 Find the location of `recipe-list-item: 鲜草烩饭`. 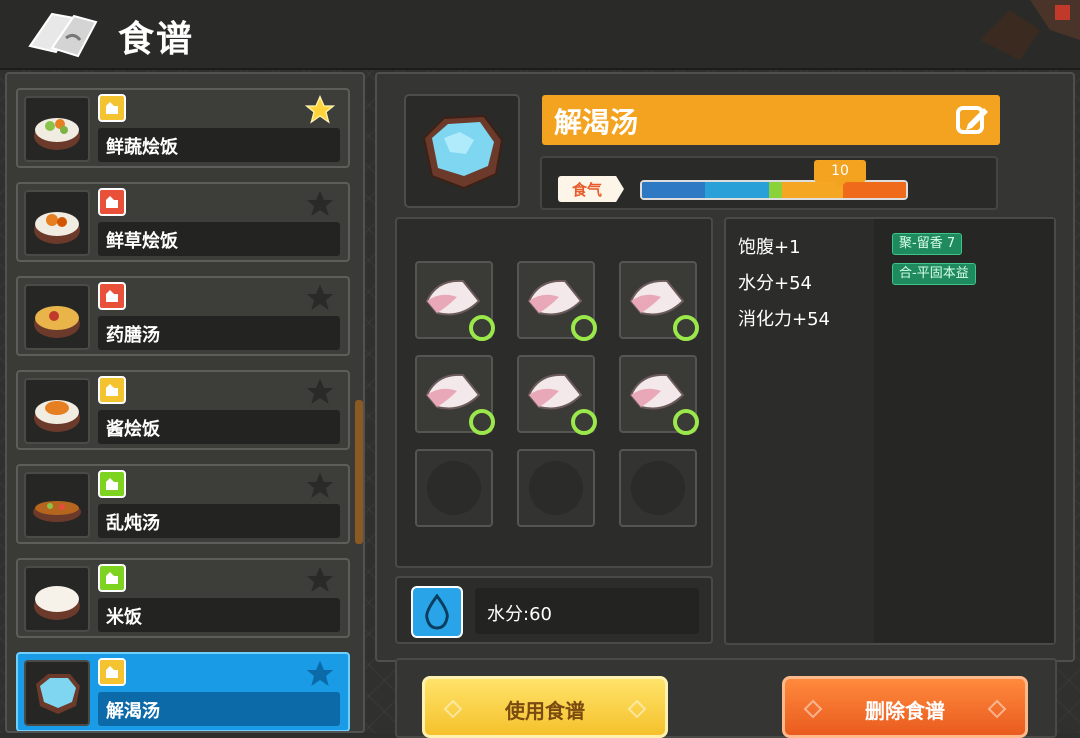

recipe-list-item: 鲜草烩饭 is located at coordinates (183, 222).